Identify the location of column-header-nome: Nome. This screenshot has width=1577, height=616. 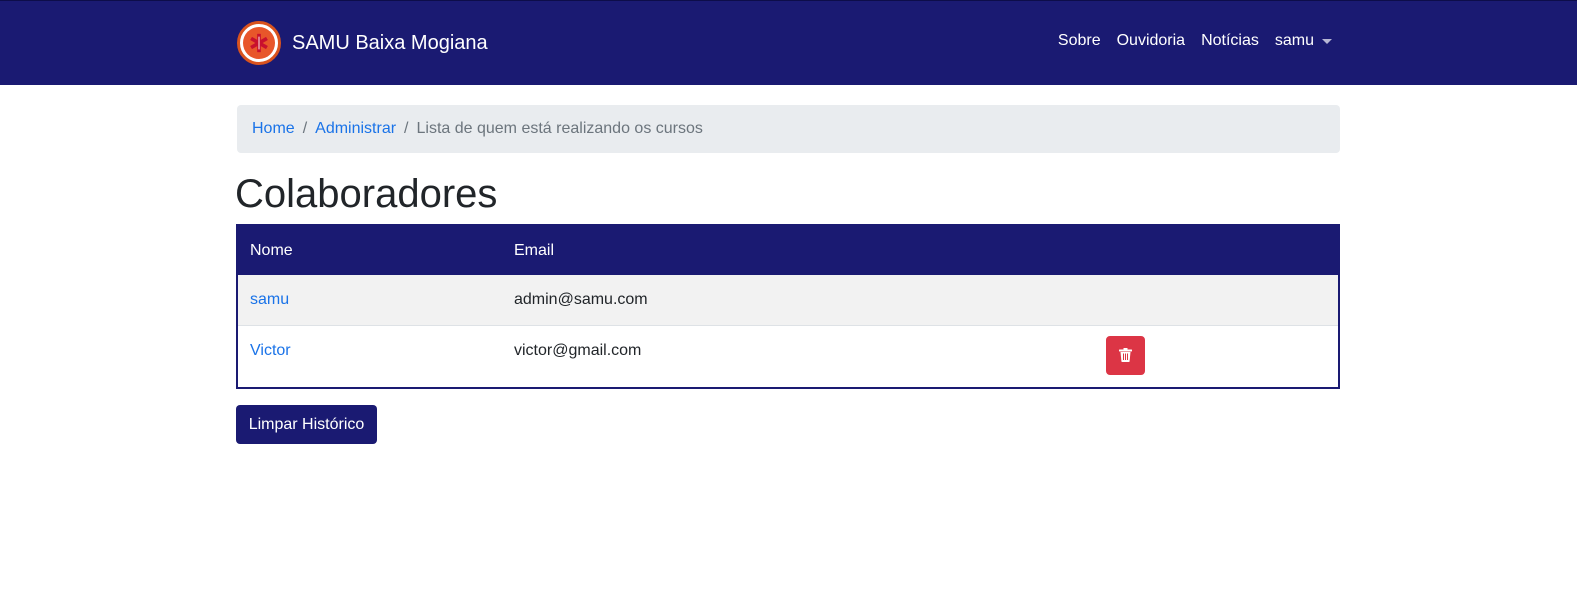
(271, 250).